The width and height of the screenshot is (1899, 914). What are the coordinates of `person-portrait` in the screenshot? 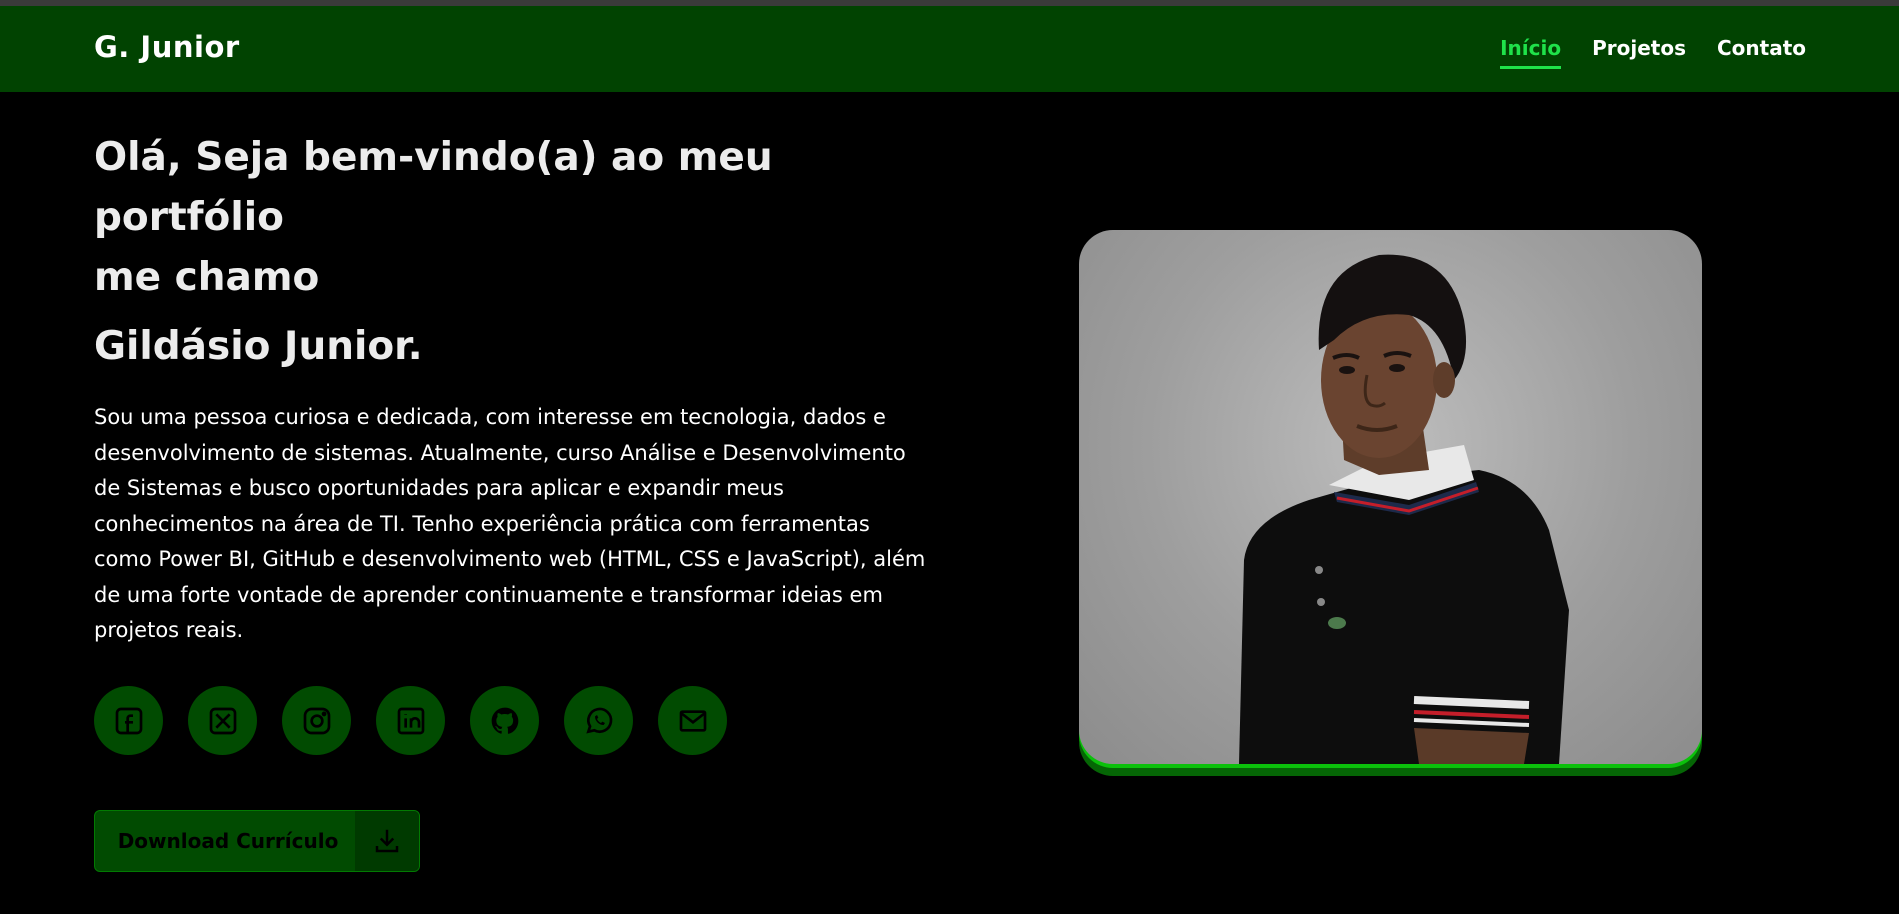 It's located at (1404, 509).